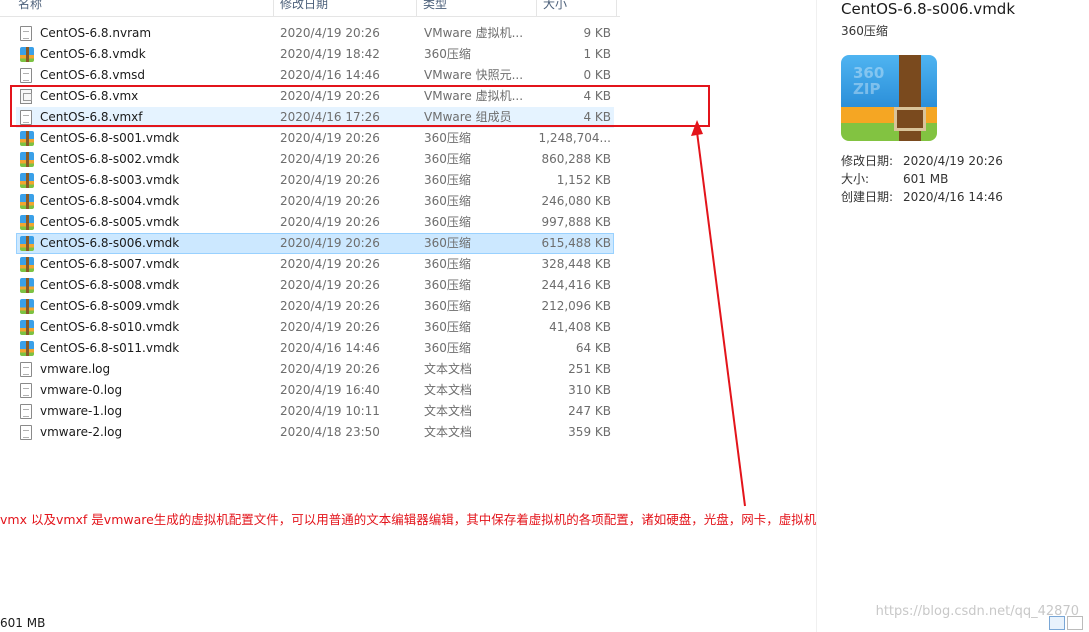 The height and width of the screenshot is (632, 1089). I want to click on file-size: 328,448 KB, so click(576, 264).